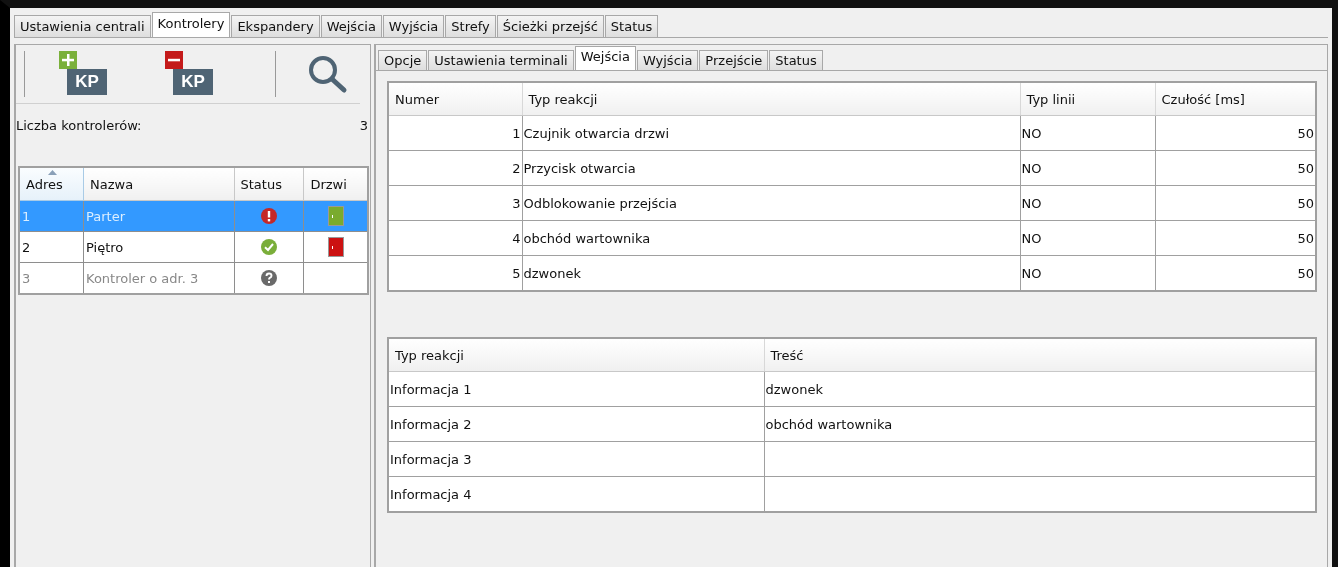  Describe the element at coordinates (470, 26) in the screenshot. I see `tab: Strefy` at that location.